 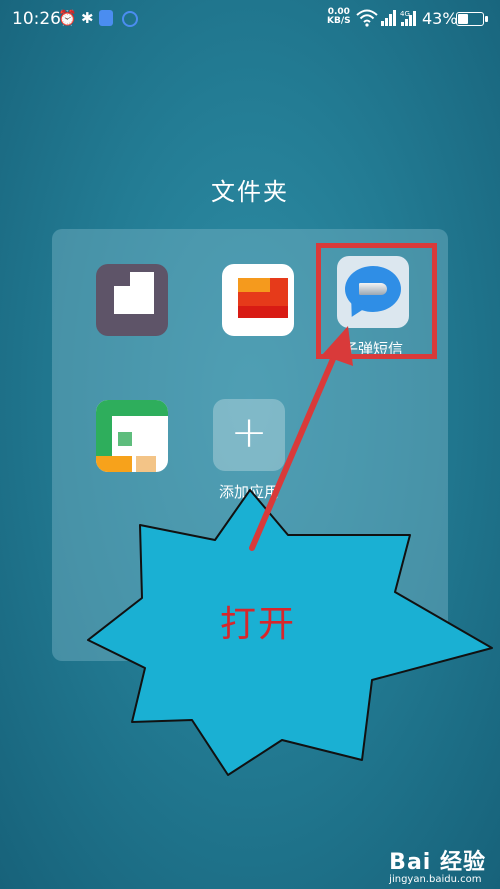 What do you see at coordinates (437, 867) in the screenshot?
I see `baidu-watermark: Bai 经验 jingyan.baidu.com` at bounding box center [437, 867].